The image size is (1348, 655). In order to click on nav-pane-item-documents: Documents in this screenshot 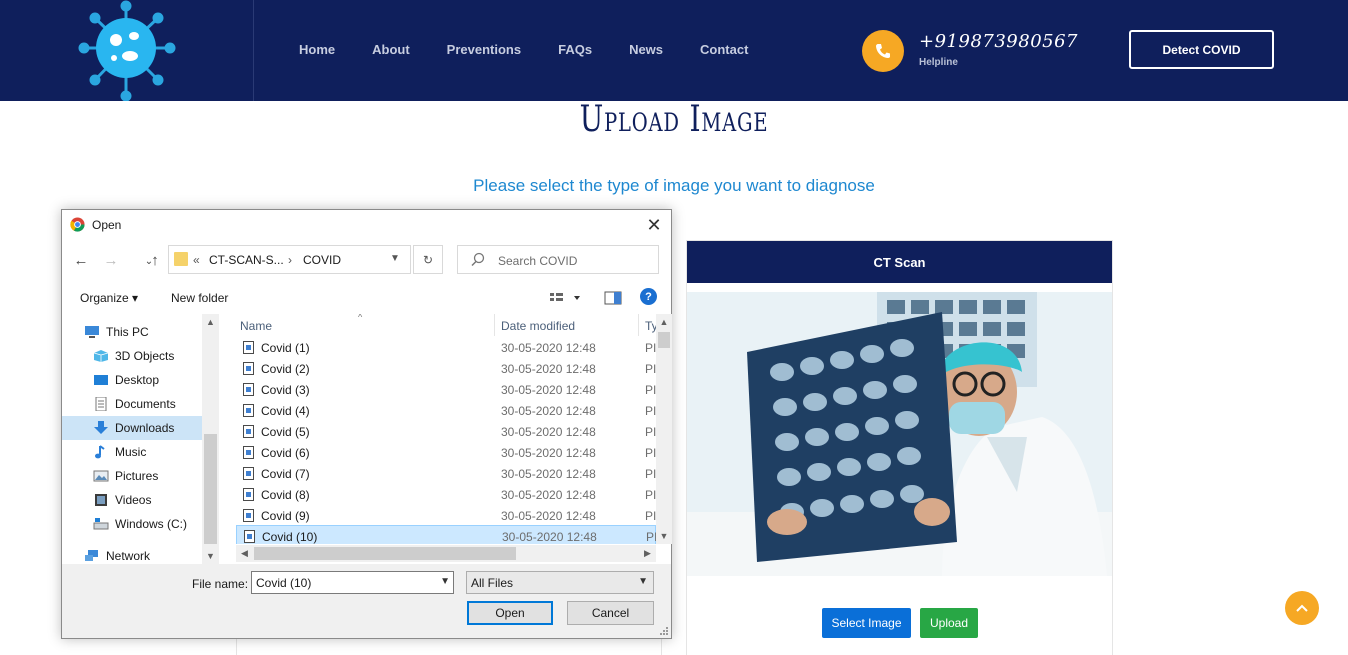, I will do `click(132, 404)`.